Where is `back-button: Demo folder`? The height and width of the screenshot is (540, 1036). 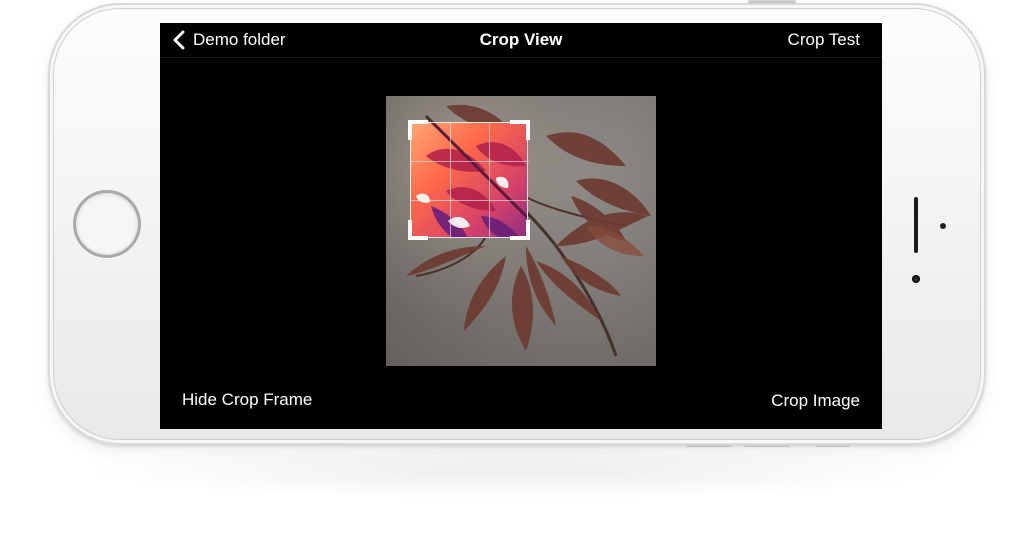 back-button: Demo folder is located at coordinates (229, 40).